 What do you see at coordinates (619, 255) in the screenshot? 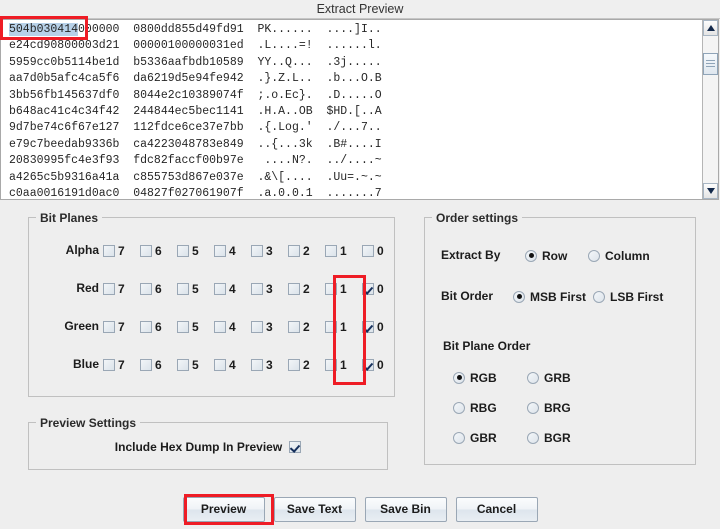
I see `radio-extract-by-column: Column` at bounding box center [619, 255].